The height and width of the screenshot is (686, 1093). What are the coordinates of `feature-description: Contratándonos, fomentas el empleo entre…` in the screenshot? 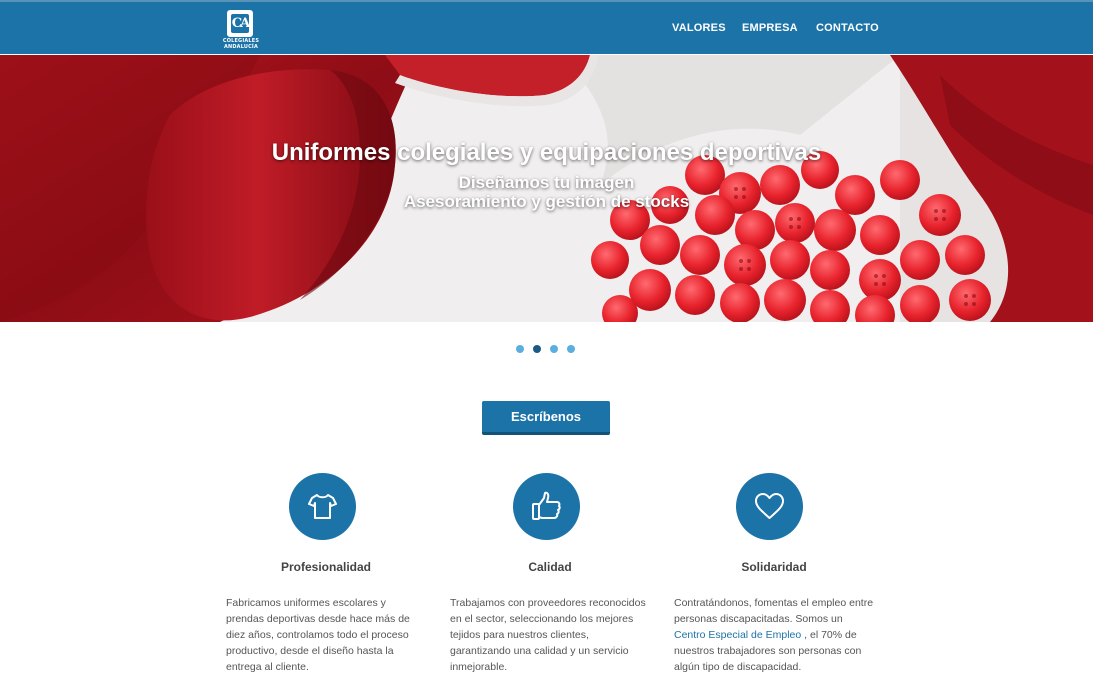 It's located at (774, 635).